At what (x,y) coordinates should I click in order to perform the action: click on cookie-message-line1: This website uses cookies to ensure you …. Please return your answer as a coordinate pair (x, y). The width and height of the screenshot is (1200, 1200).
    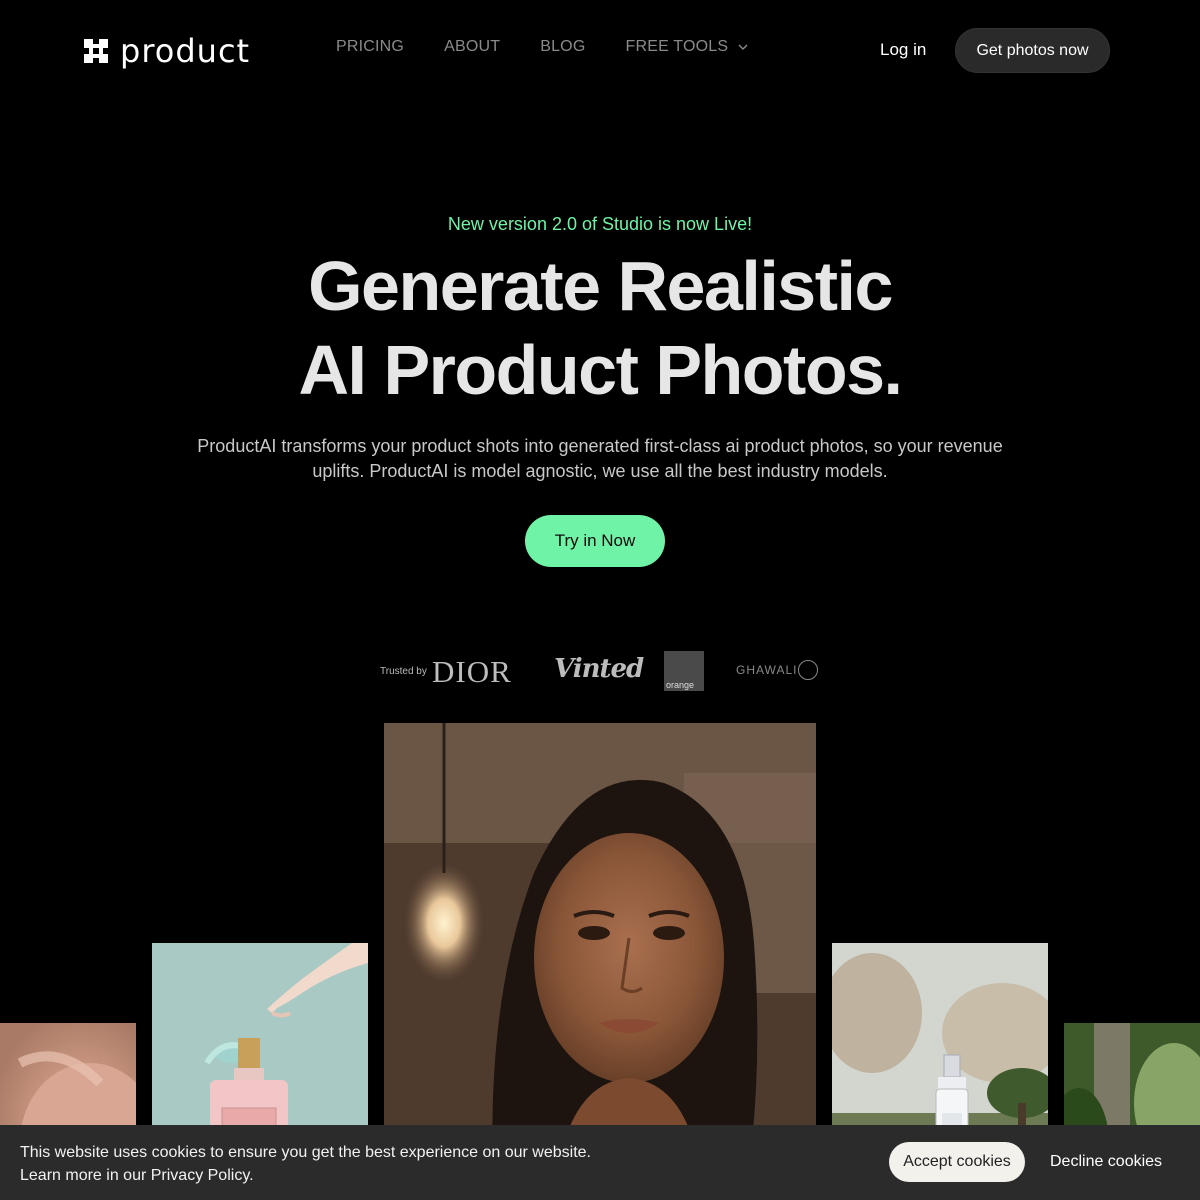
    Looking at the image, I should click on (305, 1152).